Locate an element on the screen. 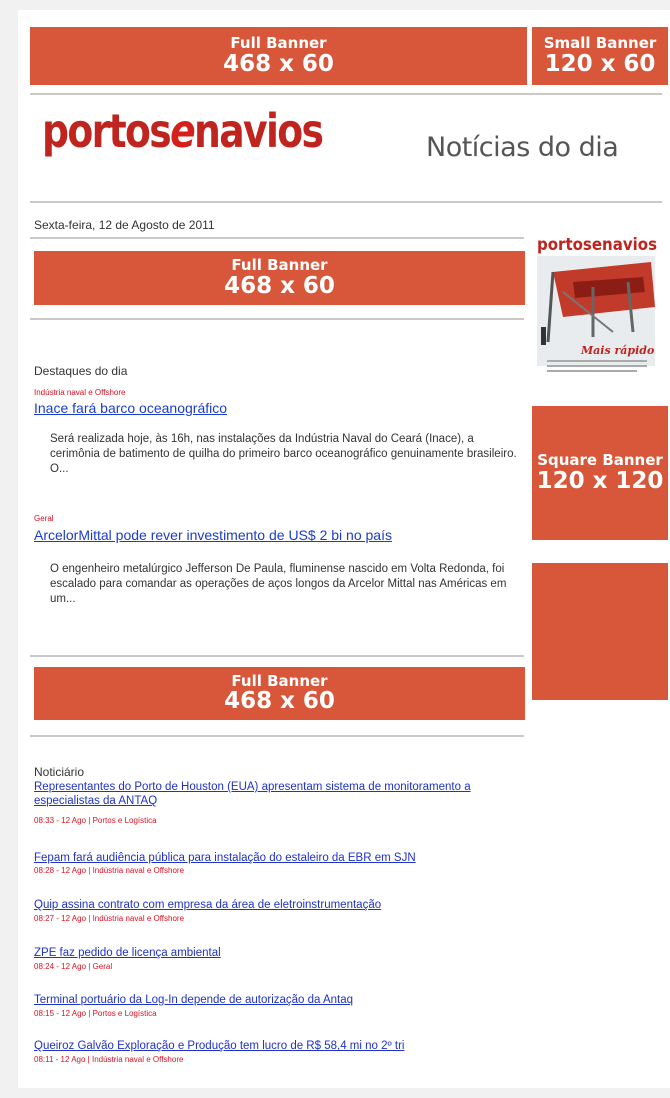 The height and width of the screenshot is (1098, 670). banner-size: 120 x 120 is located at coordinates (600, 480).